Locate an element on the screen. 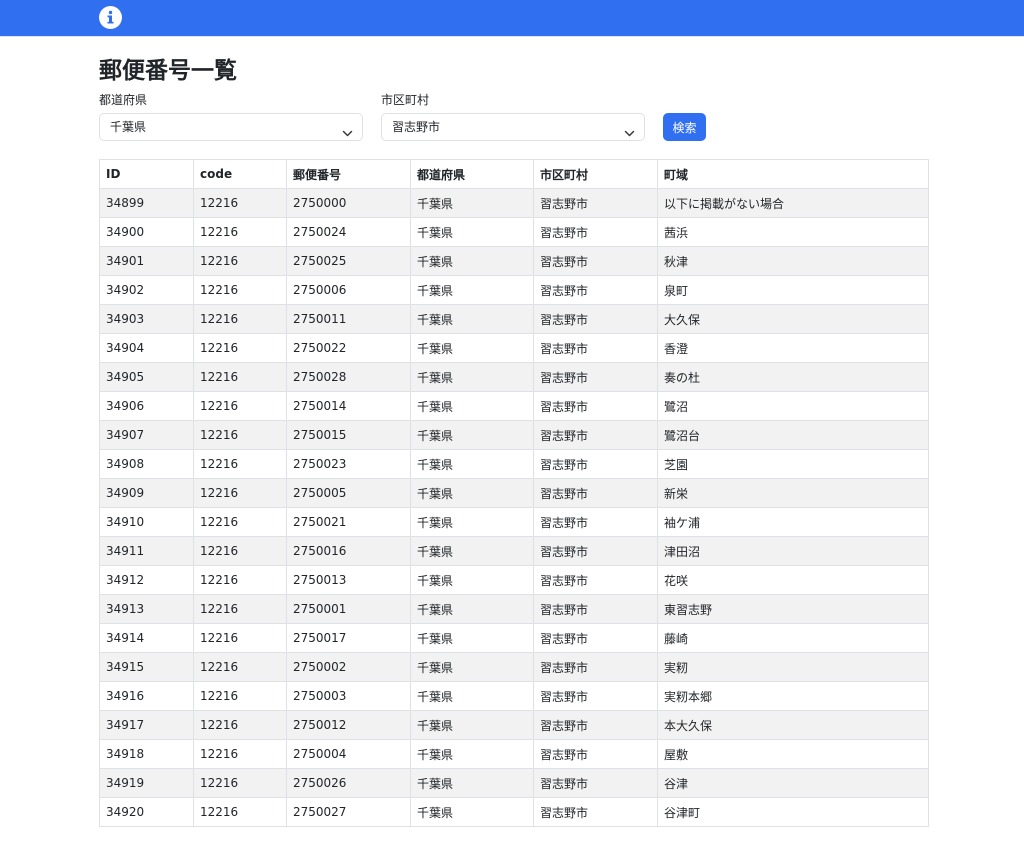  cell-town: 以下に掲載がない場合 is located at coordinates (793, 203).